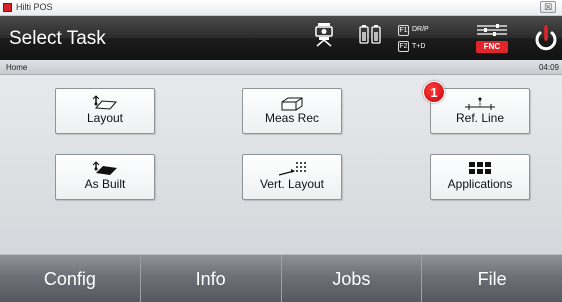 The image size is (562, 302). Describe the element at coordinates (492, 278) in the screenshot. I see `nav-file: File` at that location.